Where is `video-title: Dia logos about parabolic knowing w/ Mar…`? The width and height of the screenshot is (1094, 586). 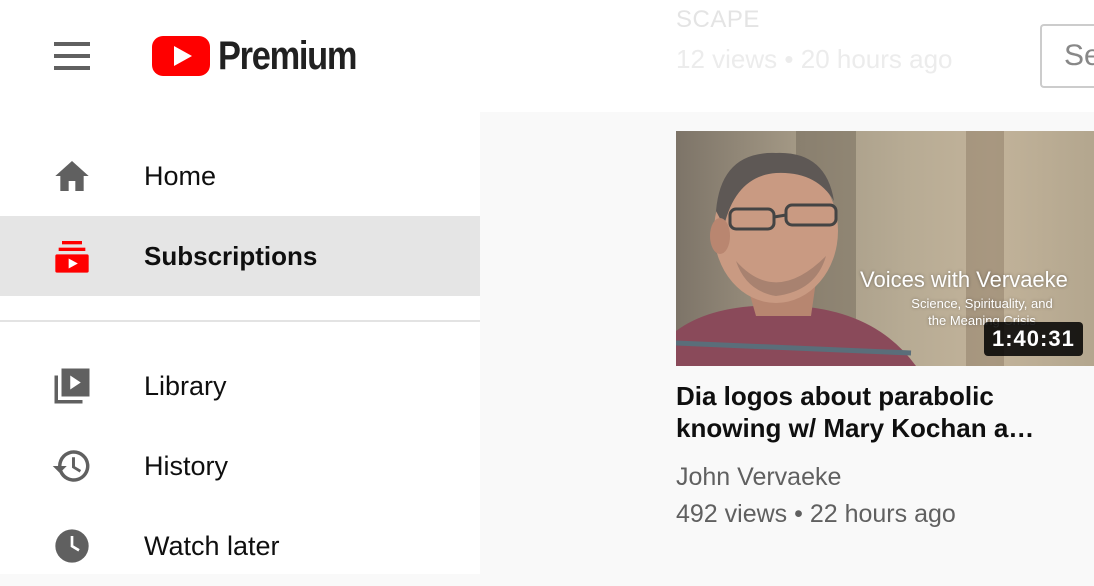 video-title: Dia logos about parabolic knowing w/ Mar… is located at coordinates (876, 412).